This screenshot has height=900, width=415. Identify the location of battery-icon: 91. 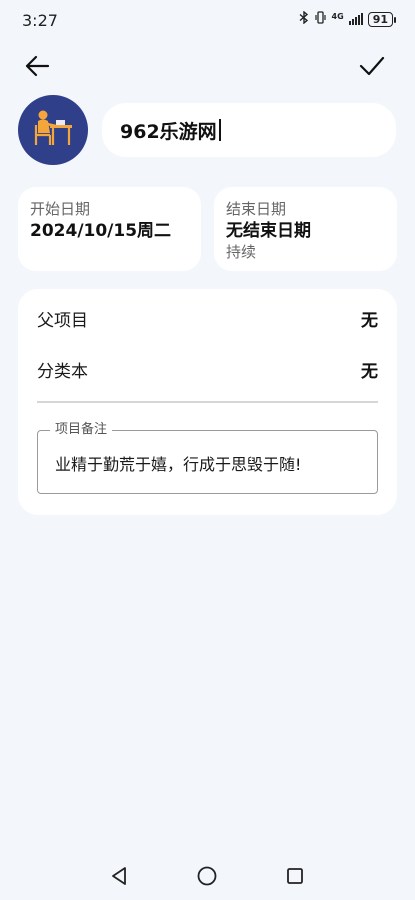
(382, 19).